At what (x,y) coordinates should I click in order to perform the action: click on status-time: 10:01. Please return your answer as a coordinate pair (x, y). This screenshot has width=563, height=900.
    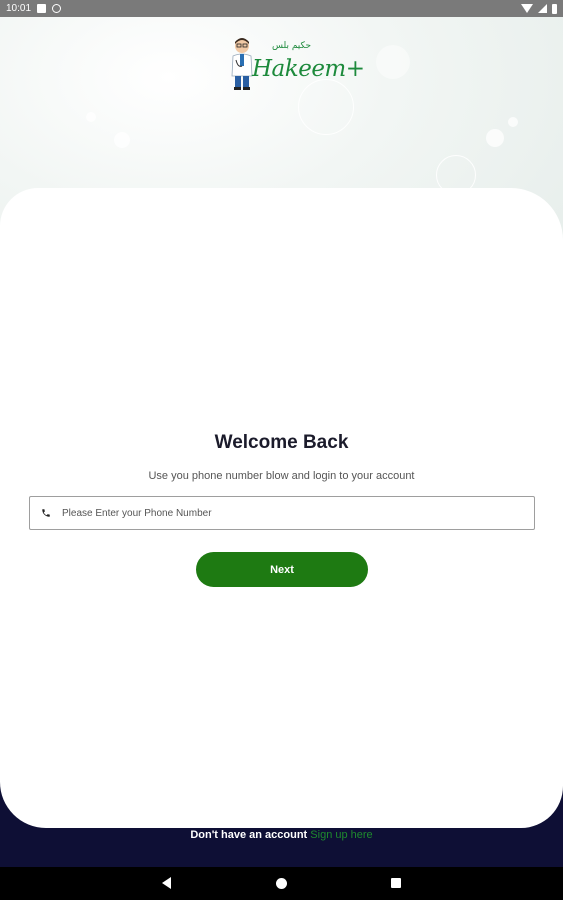
    Looking at the image, I should click on (19, 8).